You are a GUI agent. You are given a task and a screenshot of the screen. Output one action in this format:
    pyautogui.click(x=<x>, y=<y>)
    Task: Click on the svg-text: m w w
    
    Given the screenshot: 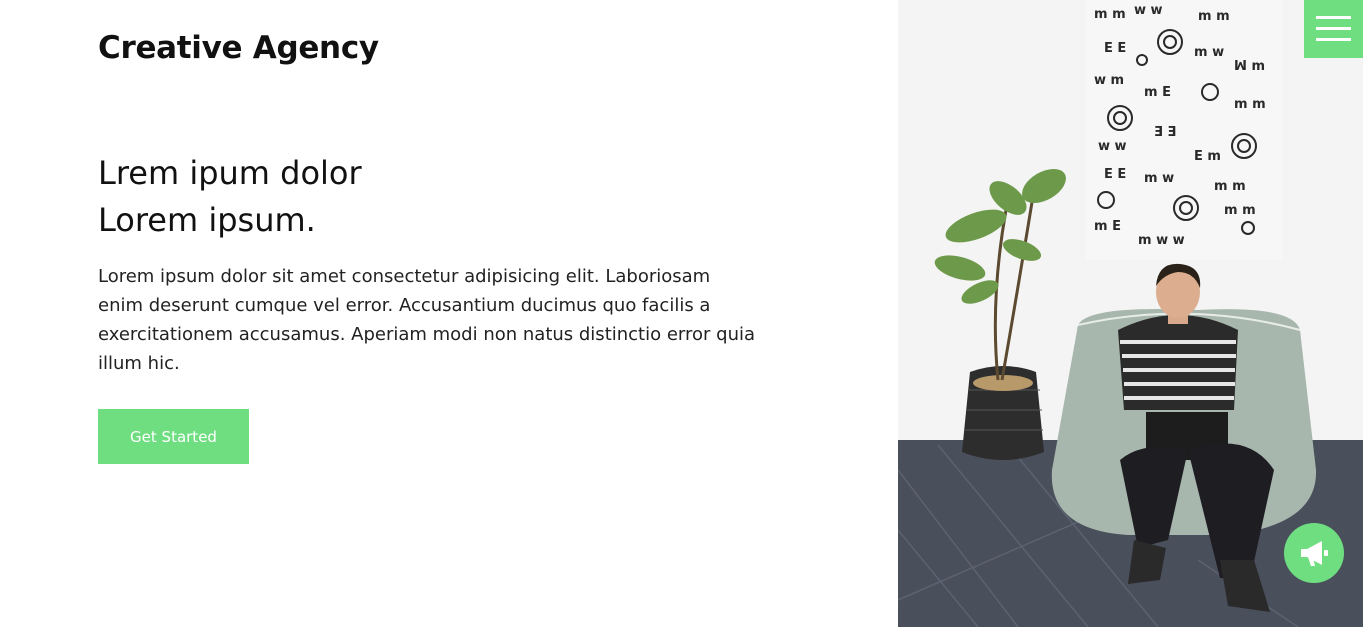 What is the action you would take?
    pyautogui.click(x=1161, y=240)
    